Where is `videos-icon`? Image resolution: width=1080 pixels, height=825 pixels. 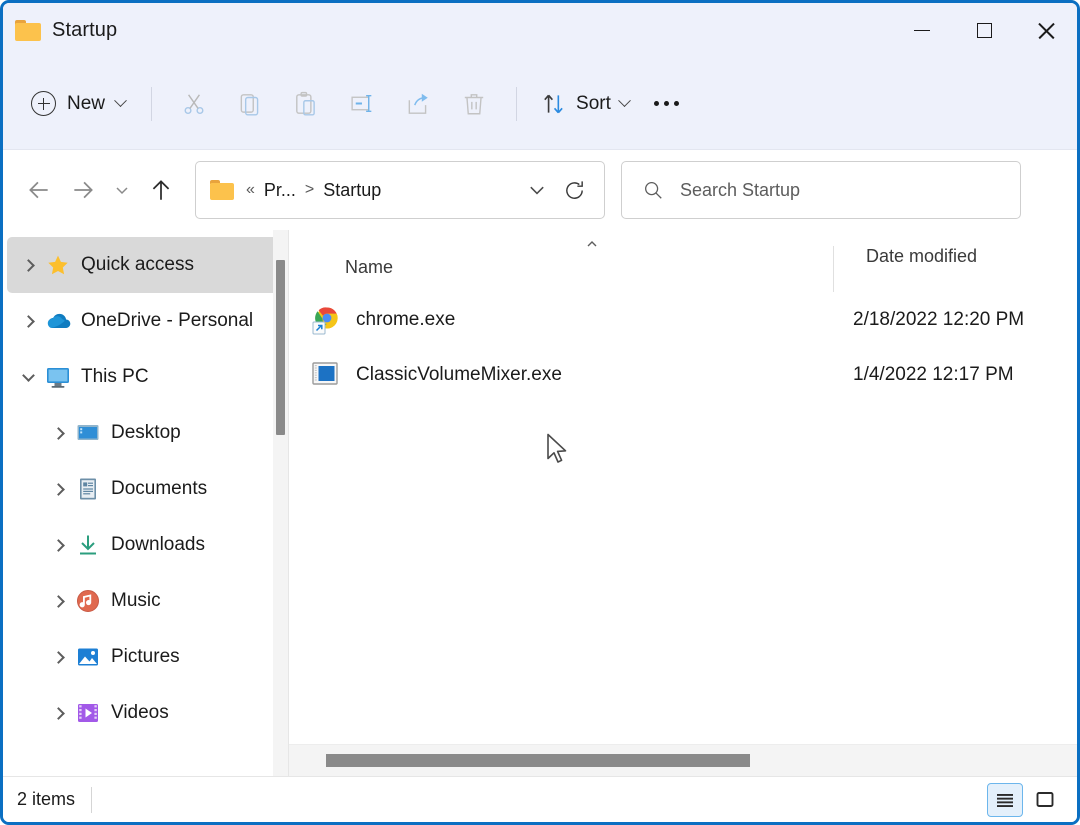
videos-icon is located at coordinates (88, 713).